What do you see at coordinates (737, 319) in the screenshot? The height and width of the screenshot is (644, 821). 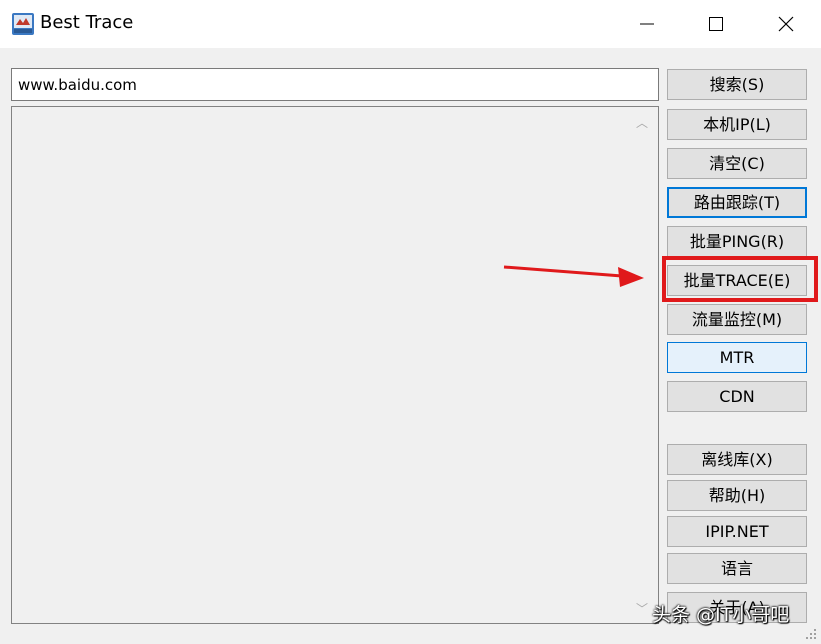 I see `traffic-monitor-button: 流量监控(M)` at bounding box center [737, 319].